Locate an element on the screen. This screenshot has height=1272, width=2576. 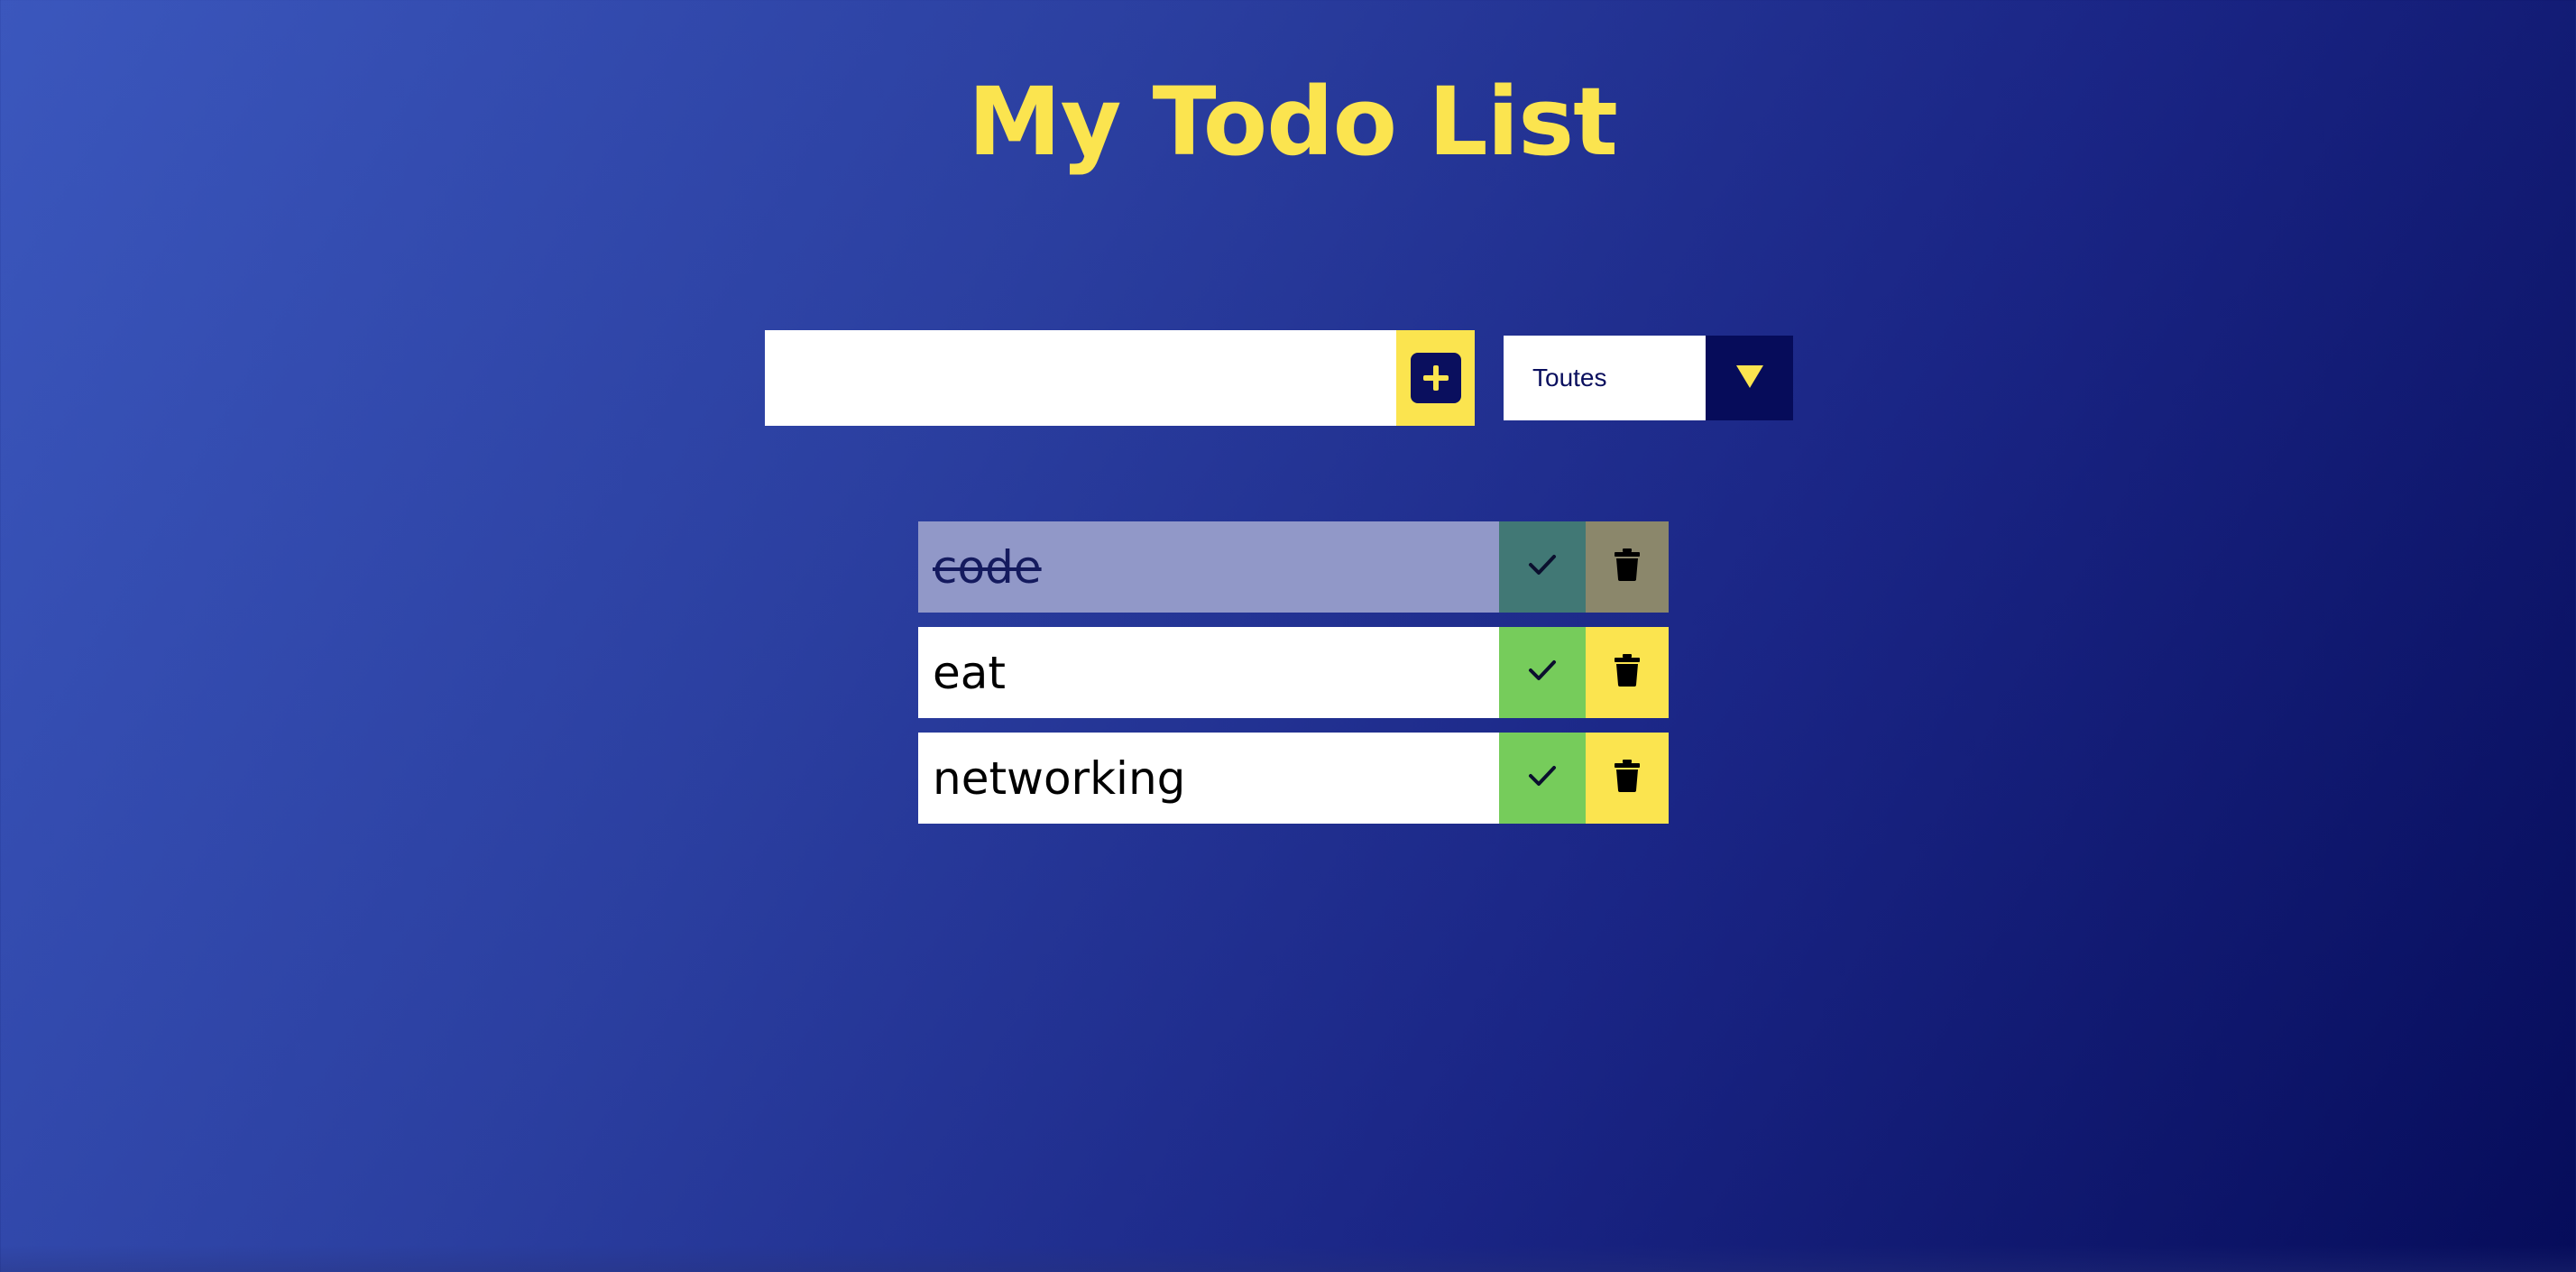
todo-item: networking is located at coordinates (1293, 778).